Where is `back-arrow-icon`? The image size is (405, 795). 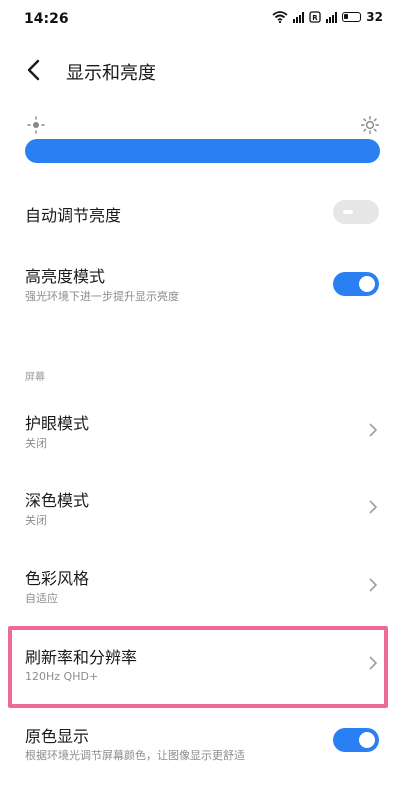
back-arrow-icon is located at coordinates (34, 70).